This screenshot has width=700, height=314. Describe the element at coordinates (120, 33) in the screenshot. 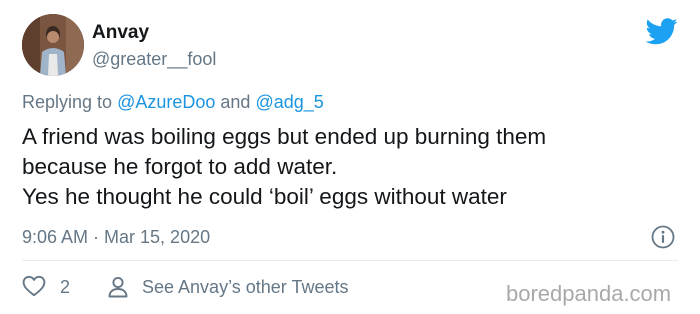

I see `display-name: Anvay` at that location.